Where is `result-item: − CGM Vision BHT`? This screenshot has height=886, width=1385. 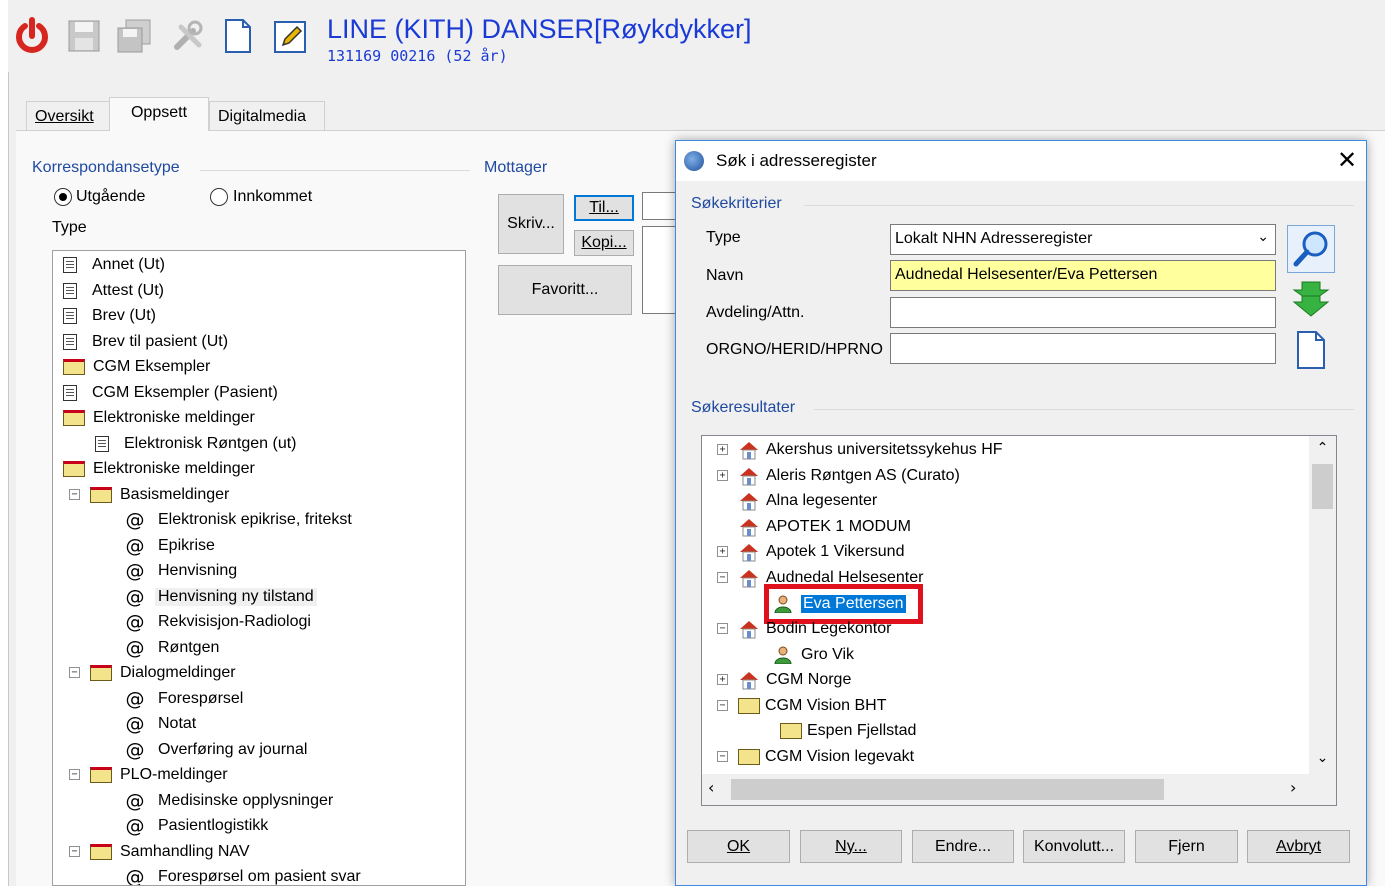
result-item: − CGM Vision BHT is located at coordinates (802, 705).